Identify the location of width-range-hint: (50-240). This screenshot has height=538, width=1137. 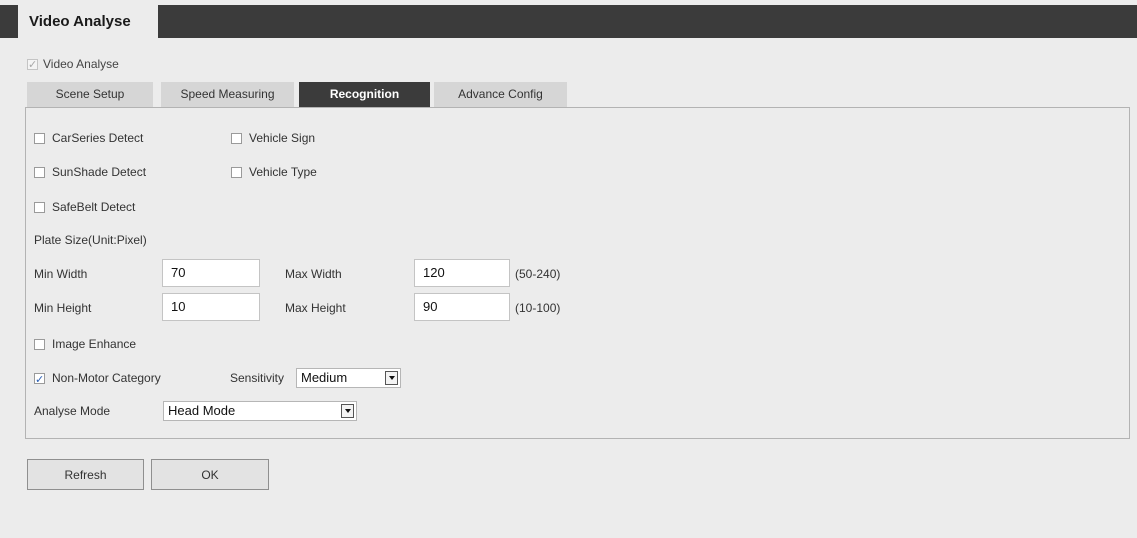
(538, 274).